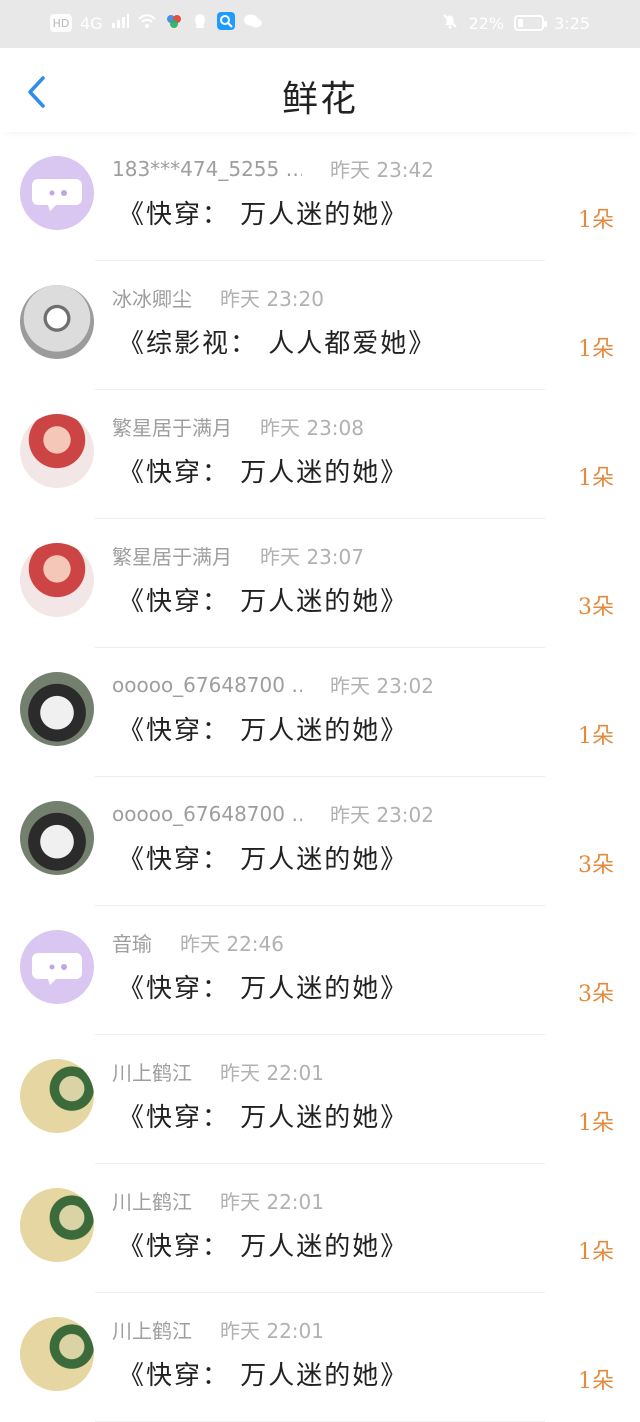 This screenshot has height=1422, width=640. Describe the element at coordinates (277, 344) in the screenshot. I see `book-title: 《综影视： 人人都爱她》` at that location.